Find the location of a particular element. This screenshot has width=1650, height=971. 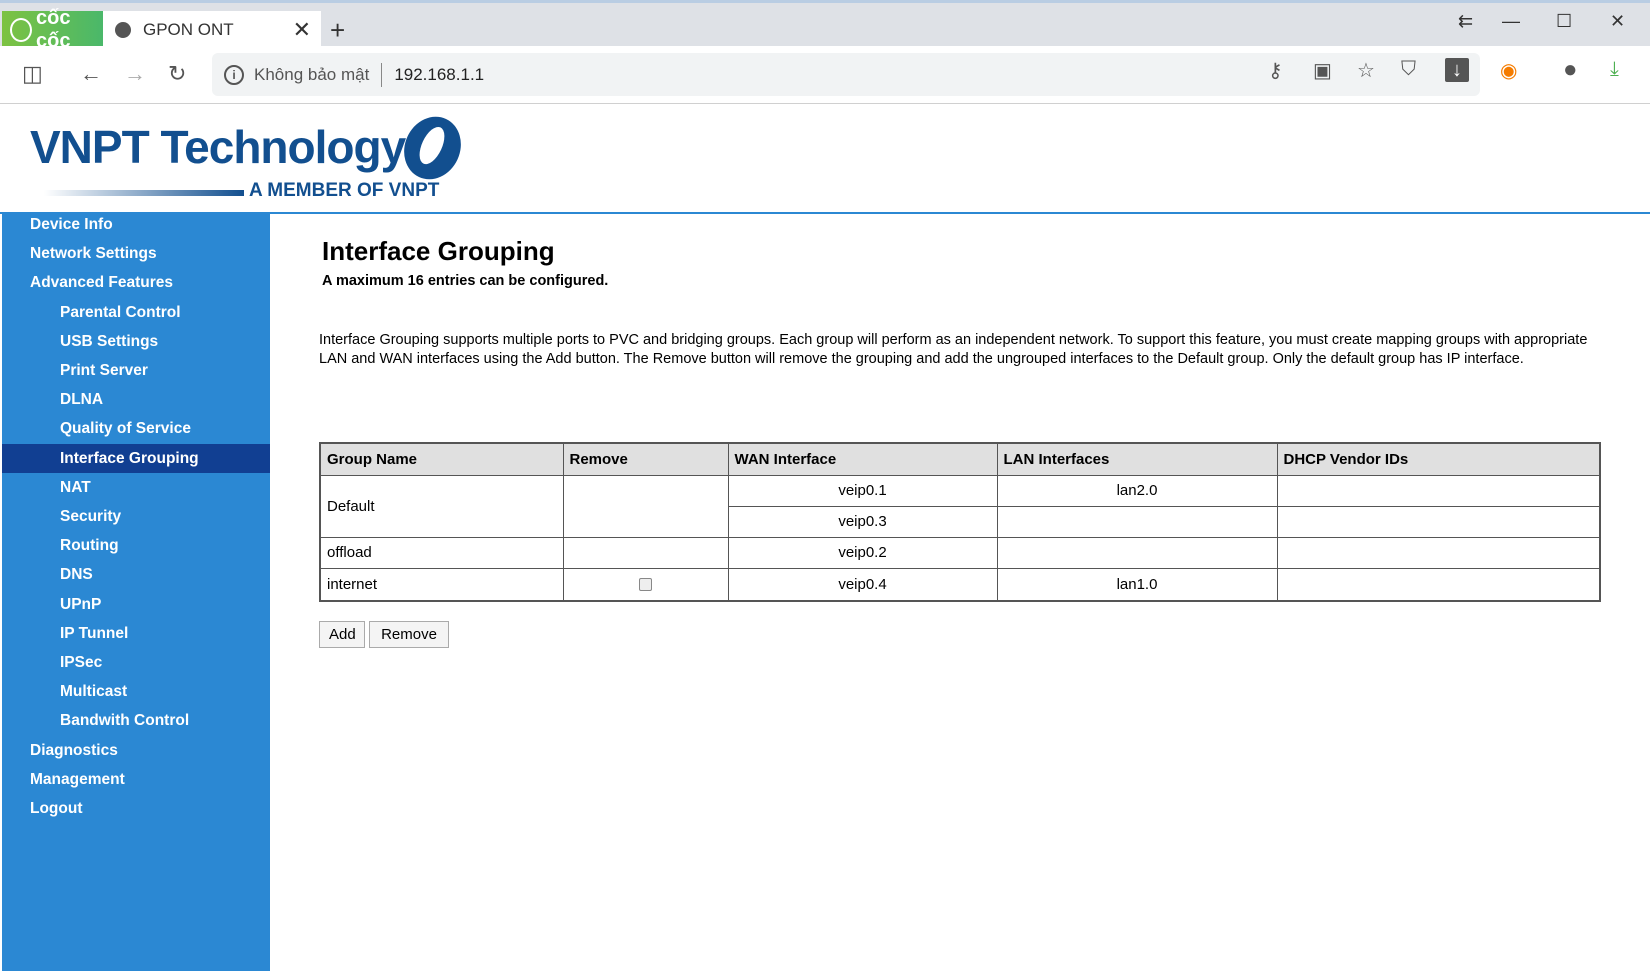

sidebar-item-usb-settings: USB Settings is located at coordinates (136, 341).